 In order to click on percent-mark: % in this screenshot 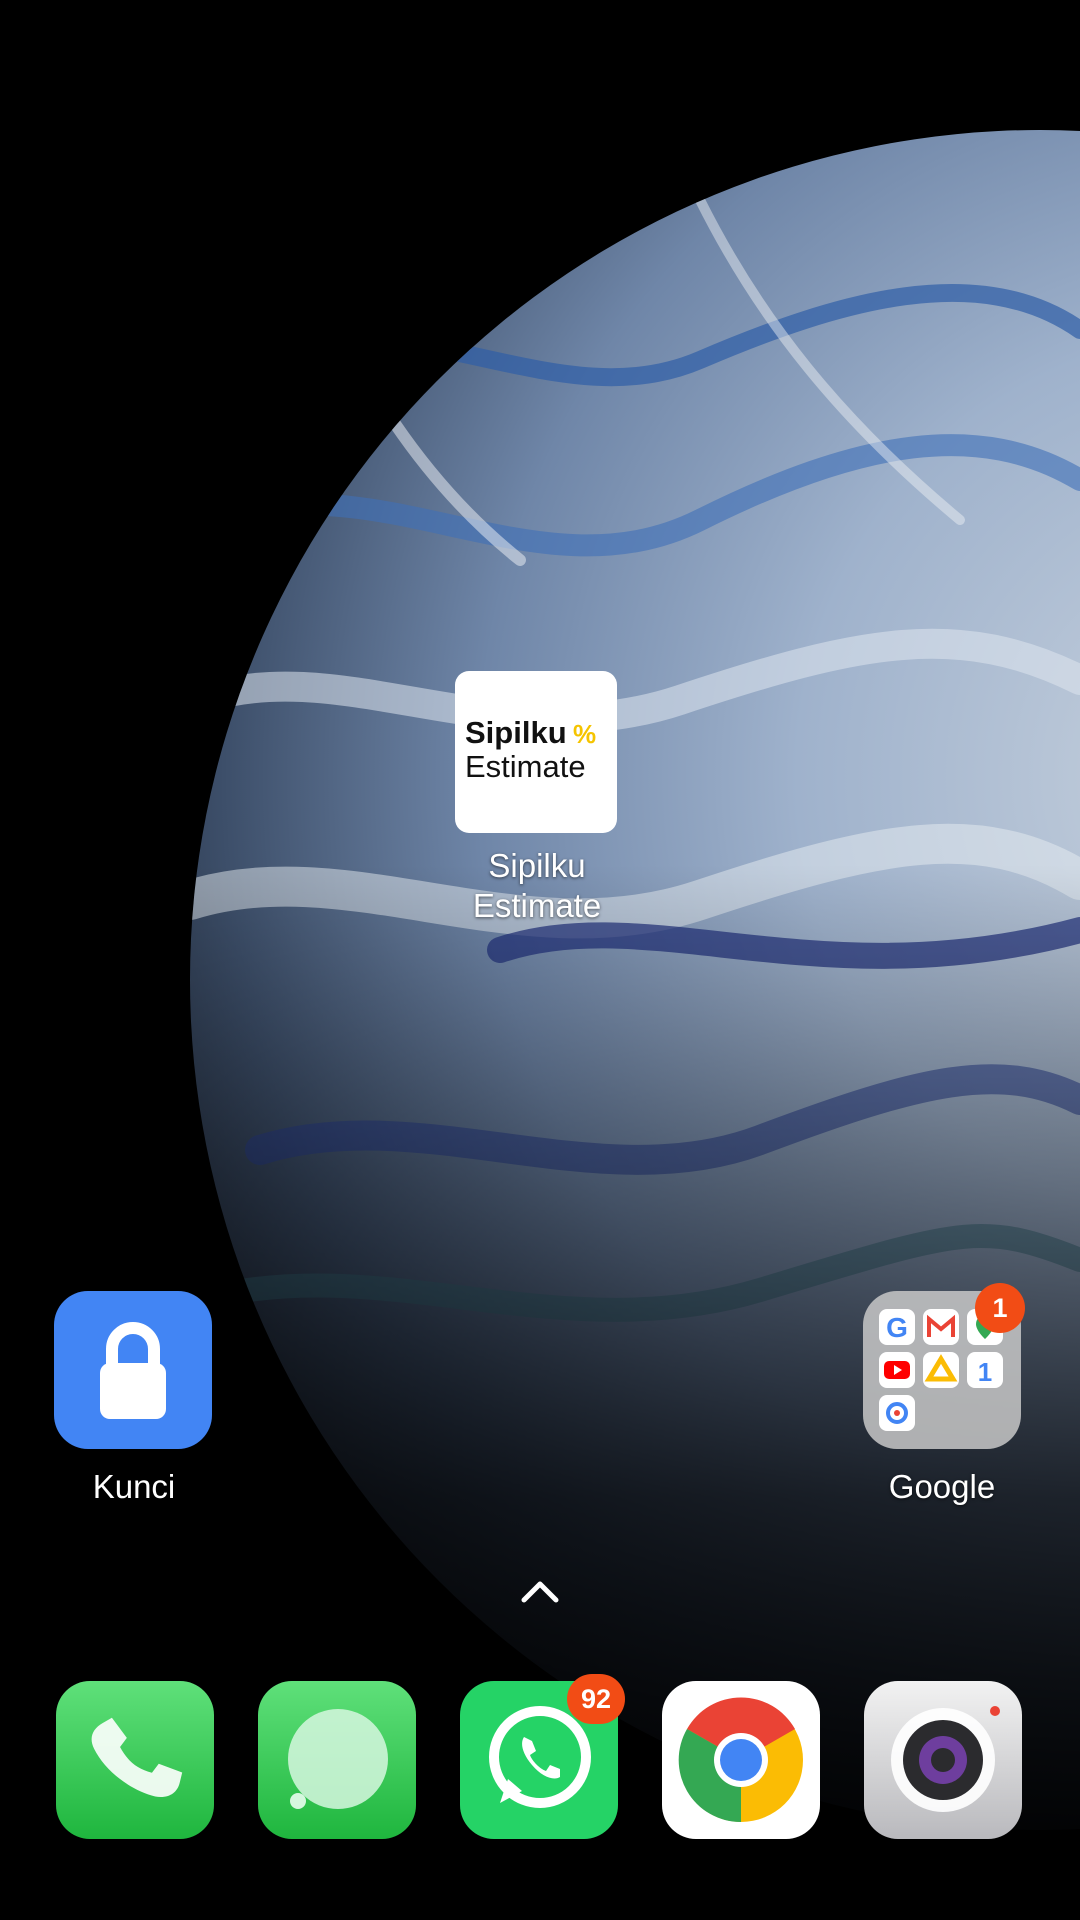, I will do `click(585, 734)`.